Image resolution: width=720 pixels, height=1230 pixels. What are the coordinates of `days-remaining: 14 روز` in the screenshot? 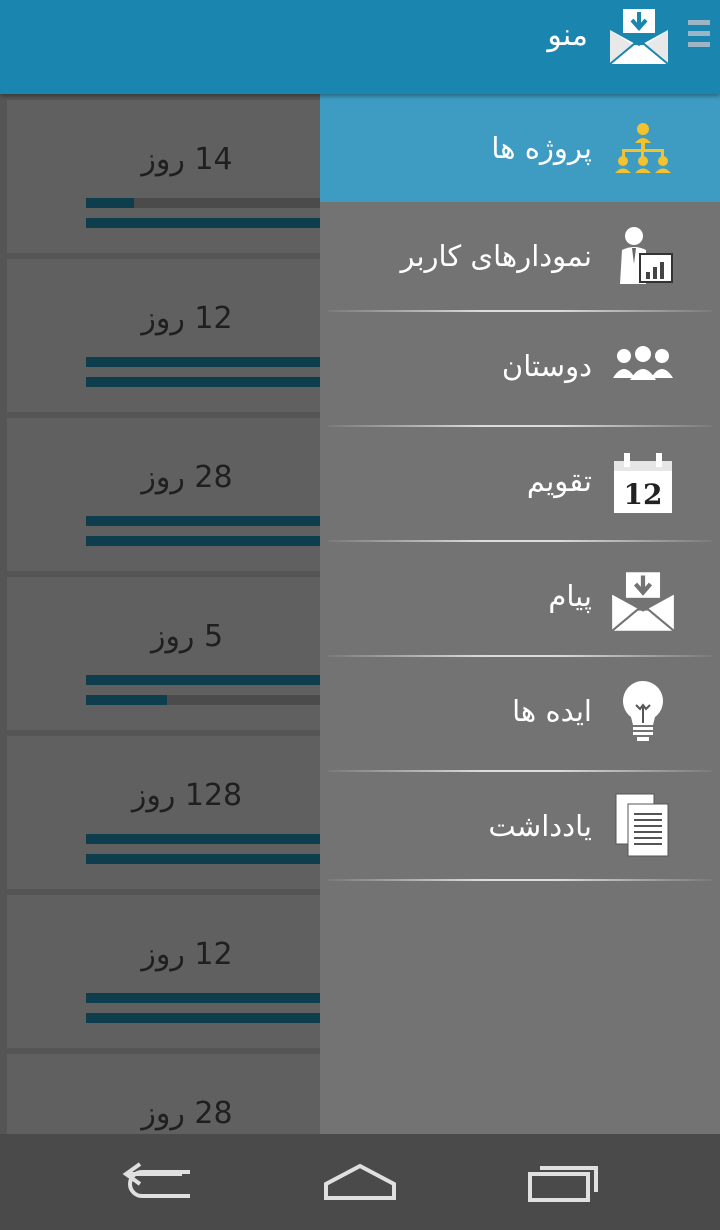 It's located at (187, 159).